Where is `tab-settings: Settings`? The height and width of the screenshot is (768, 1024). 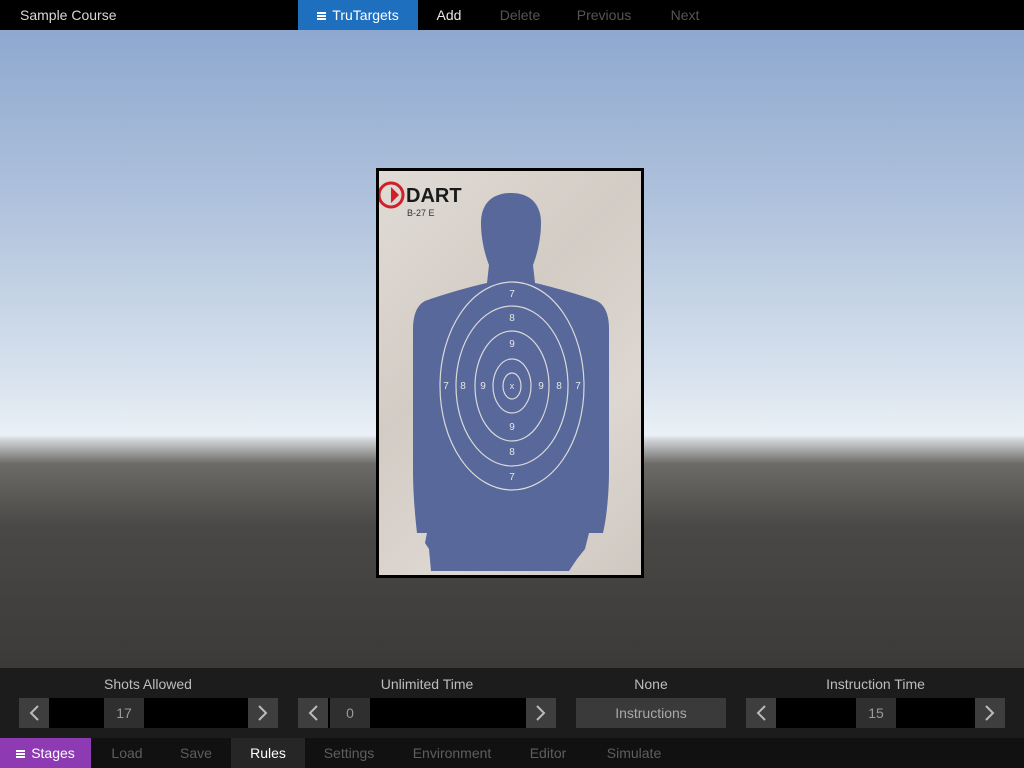 tab-settings: Settings is located at coordinates (349, 753).